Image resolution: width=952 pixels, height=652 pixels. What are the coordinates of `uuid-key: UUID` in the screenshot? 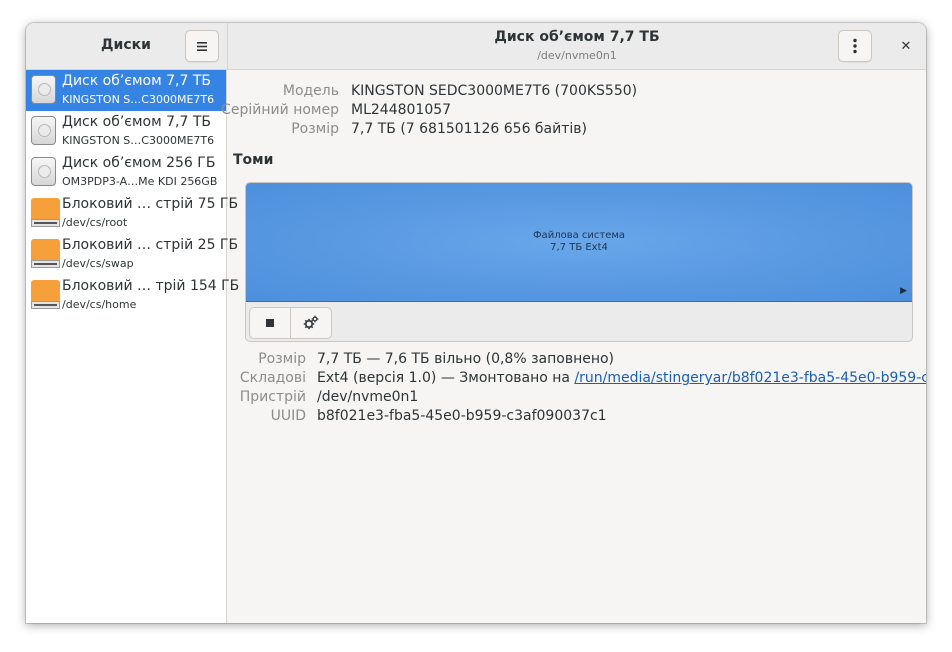 It's located at (288, 416).